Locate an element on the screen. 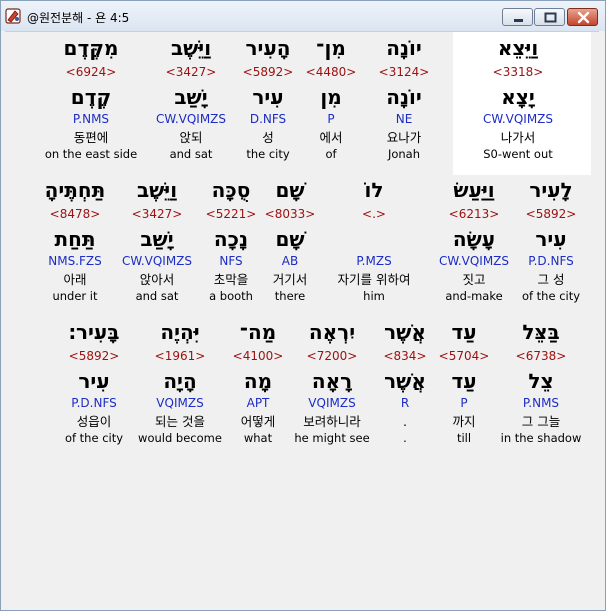 The width and height of the screenshot is (606, 611). hebrew-word: בַּצֵּל is located at coordinates (541, 332).